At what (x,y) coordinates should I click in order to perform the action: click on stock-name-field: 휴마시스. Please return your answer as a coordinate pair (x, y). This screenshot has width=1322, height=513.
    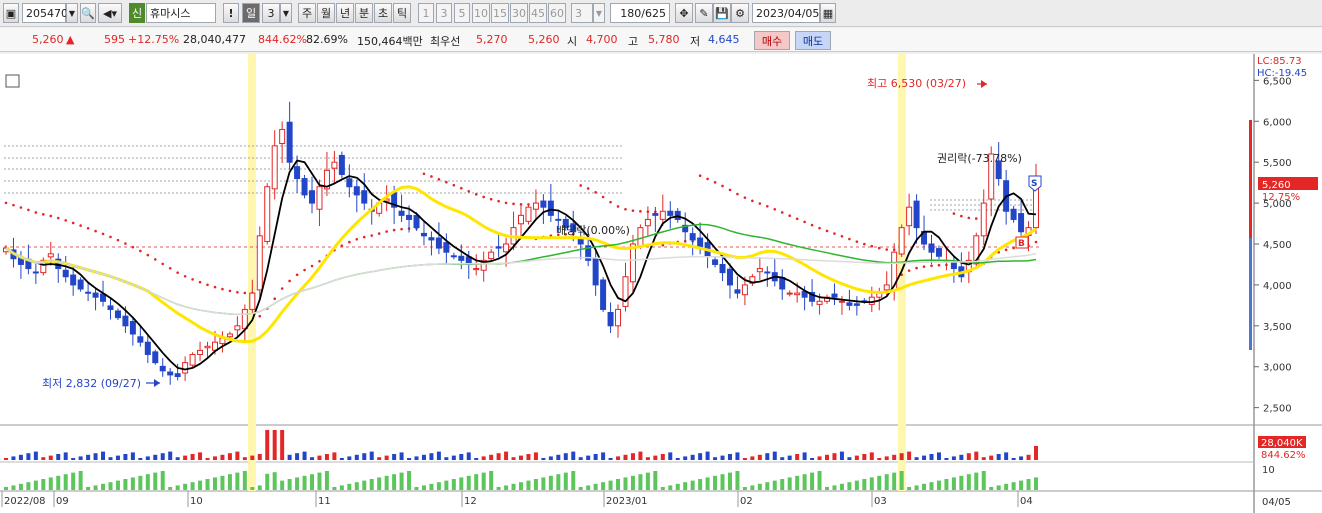
    Looking at the image, I should click on (181, 13).